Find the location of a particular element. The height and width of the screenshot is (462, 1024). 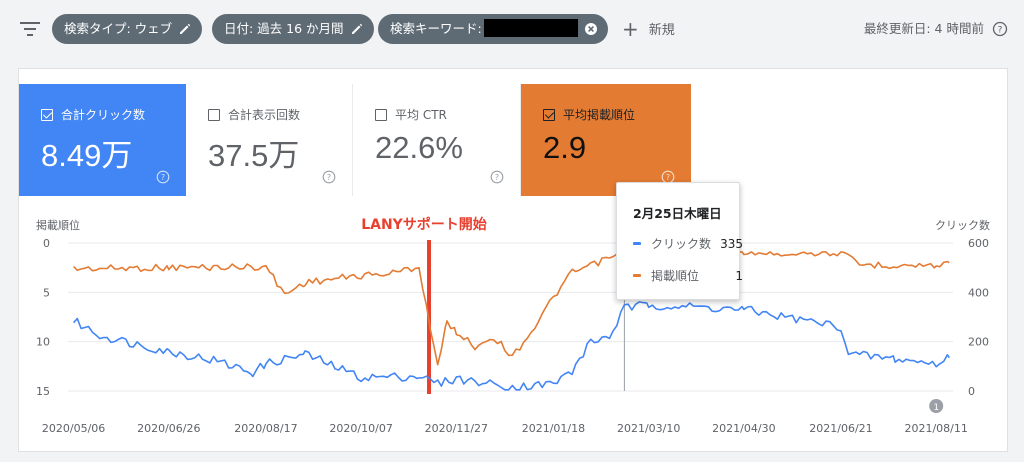

metric-value: 8.49万 is located at coordinates (87, 155).